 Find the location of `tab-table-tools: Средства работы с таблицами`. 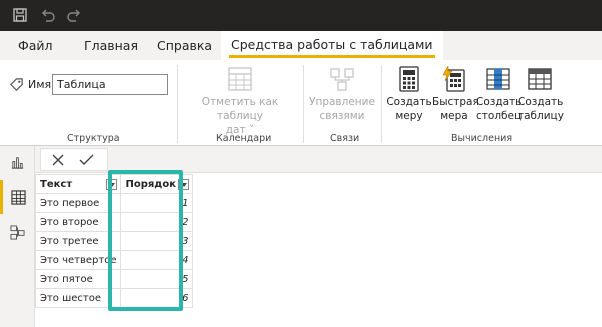

tab-table-tools: Средства работы с таблицами is located at coordinates (332, 45).